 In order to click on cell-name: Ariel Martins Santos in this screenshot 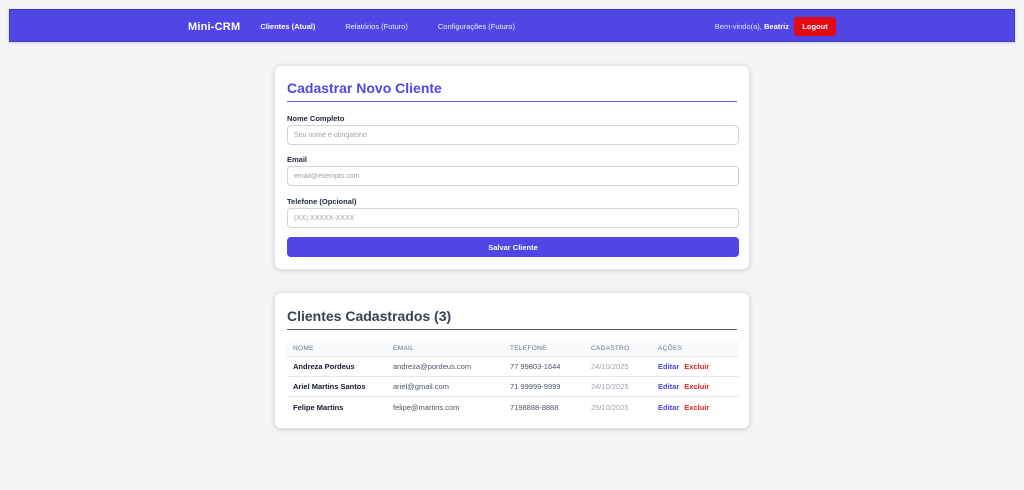, I will do `click(329, 386)`.